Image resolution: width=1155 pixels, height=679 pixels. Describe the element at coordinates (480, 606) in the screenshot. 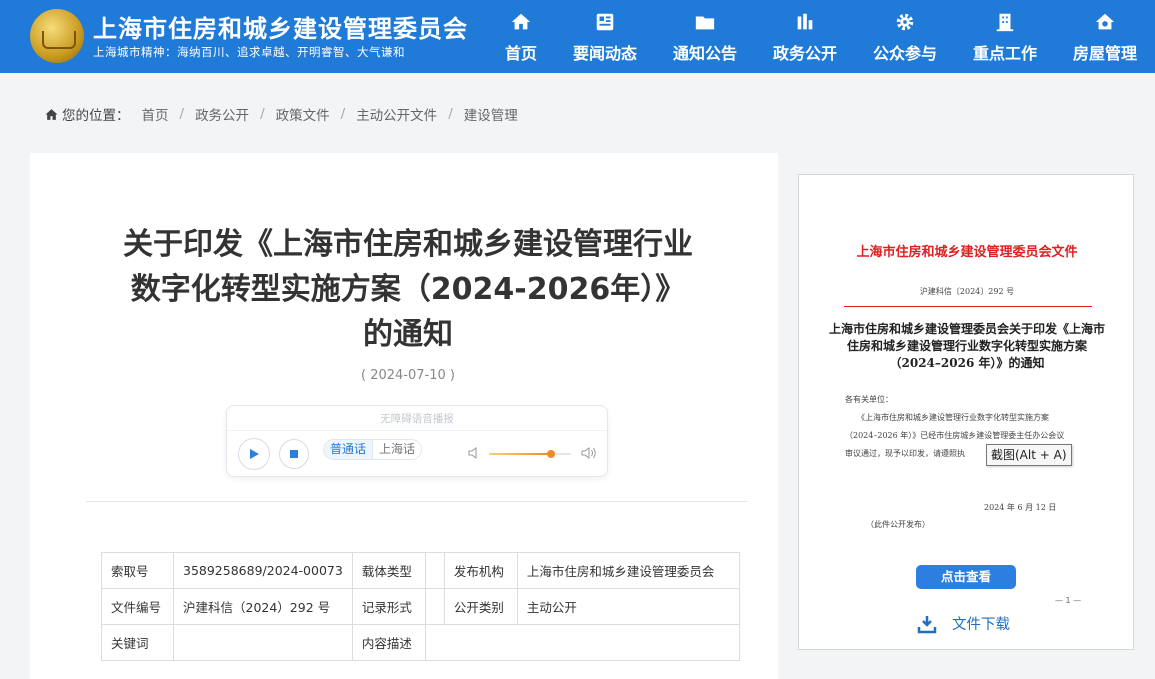

I see `table-cell: 公开类别` at that location.